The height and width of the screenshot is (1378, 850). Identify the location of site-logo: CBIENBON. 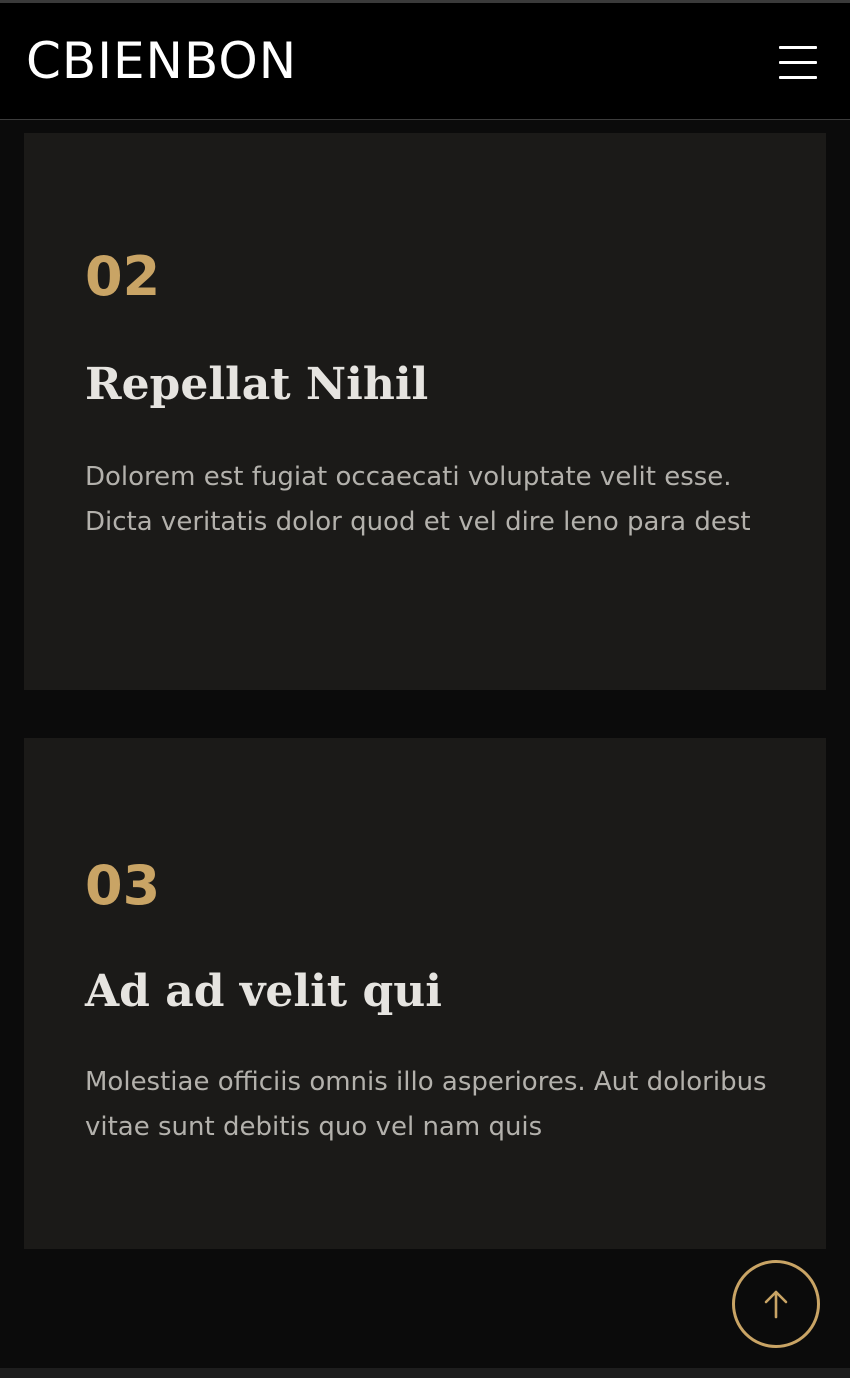
(161, 61).